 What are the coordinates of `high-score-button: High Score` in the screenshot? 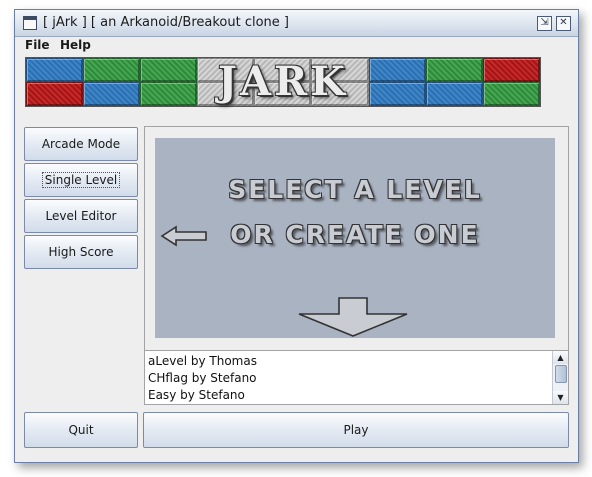 It's located at (81, 252).